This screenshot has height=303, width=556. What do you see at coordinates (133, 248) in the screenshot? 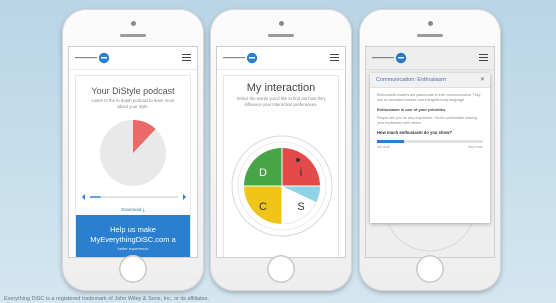
I see `help-line3: better experience` at bounding box center [133, 248].